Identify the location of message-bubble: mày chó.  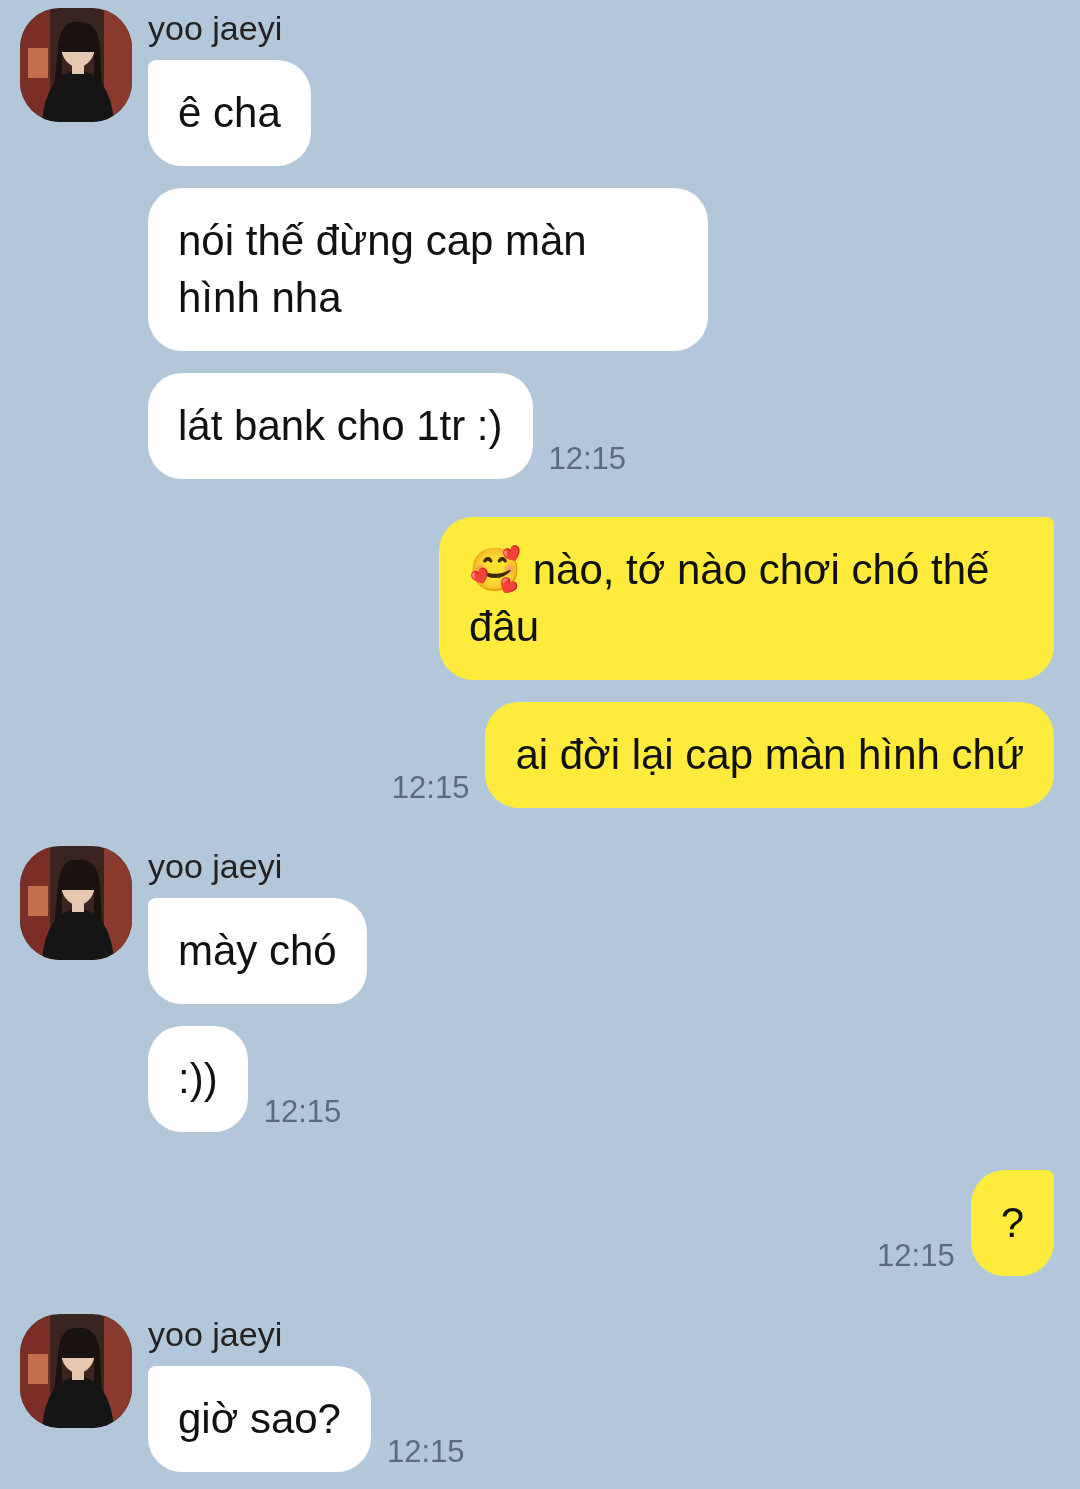
(257, 951).